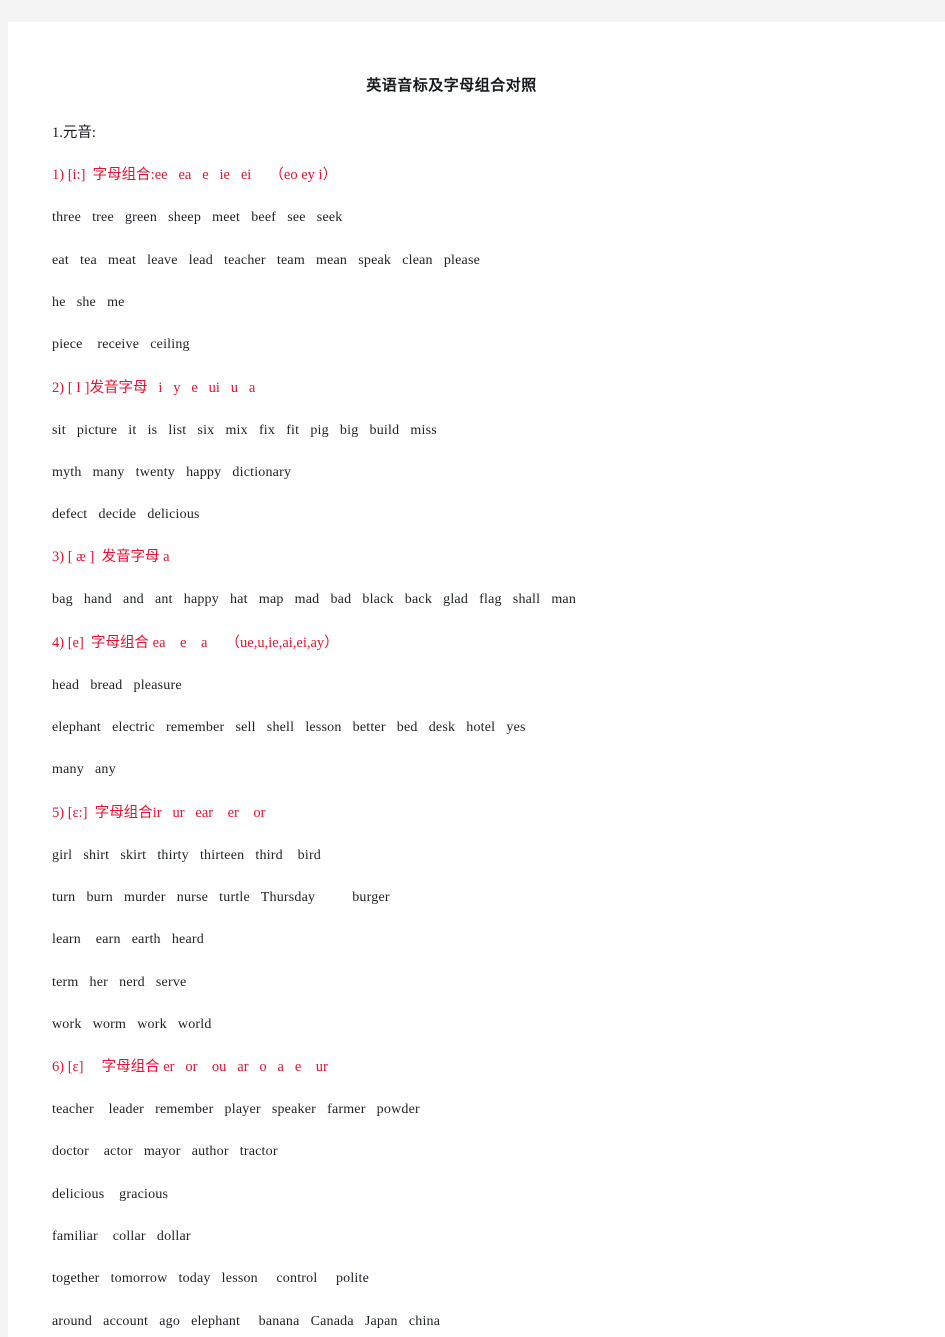  What do you see at coordinates (121, 1237) in the screenshot?
I see `word-list-row: familiar collar dollar` at bounding box center [121, 1237].